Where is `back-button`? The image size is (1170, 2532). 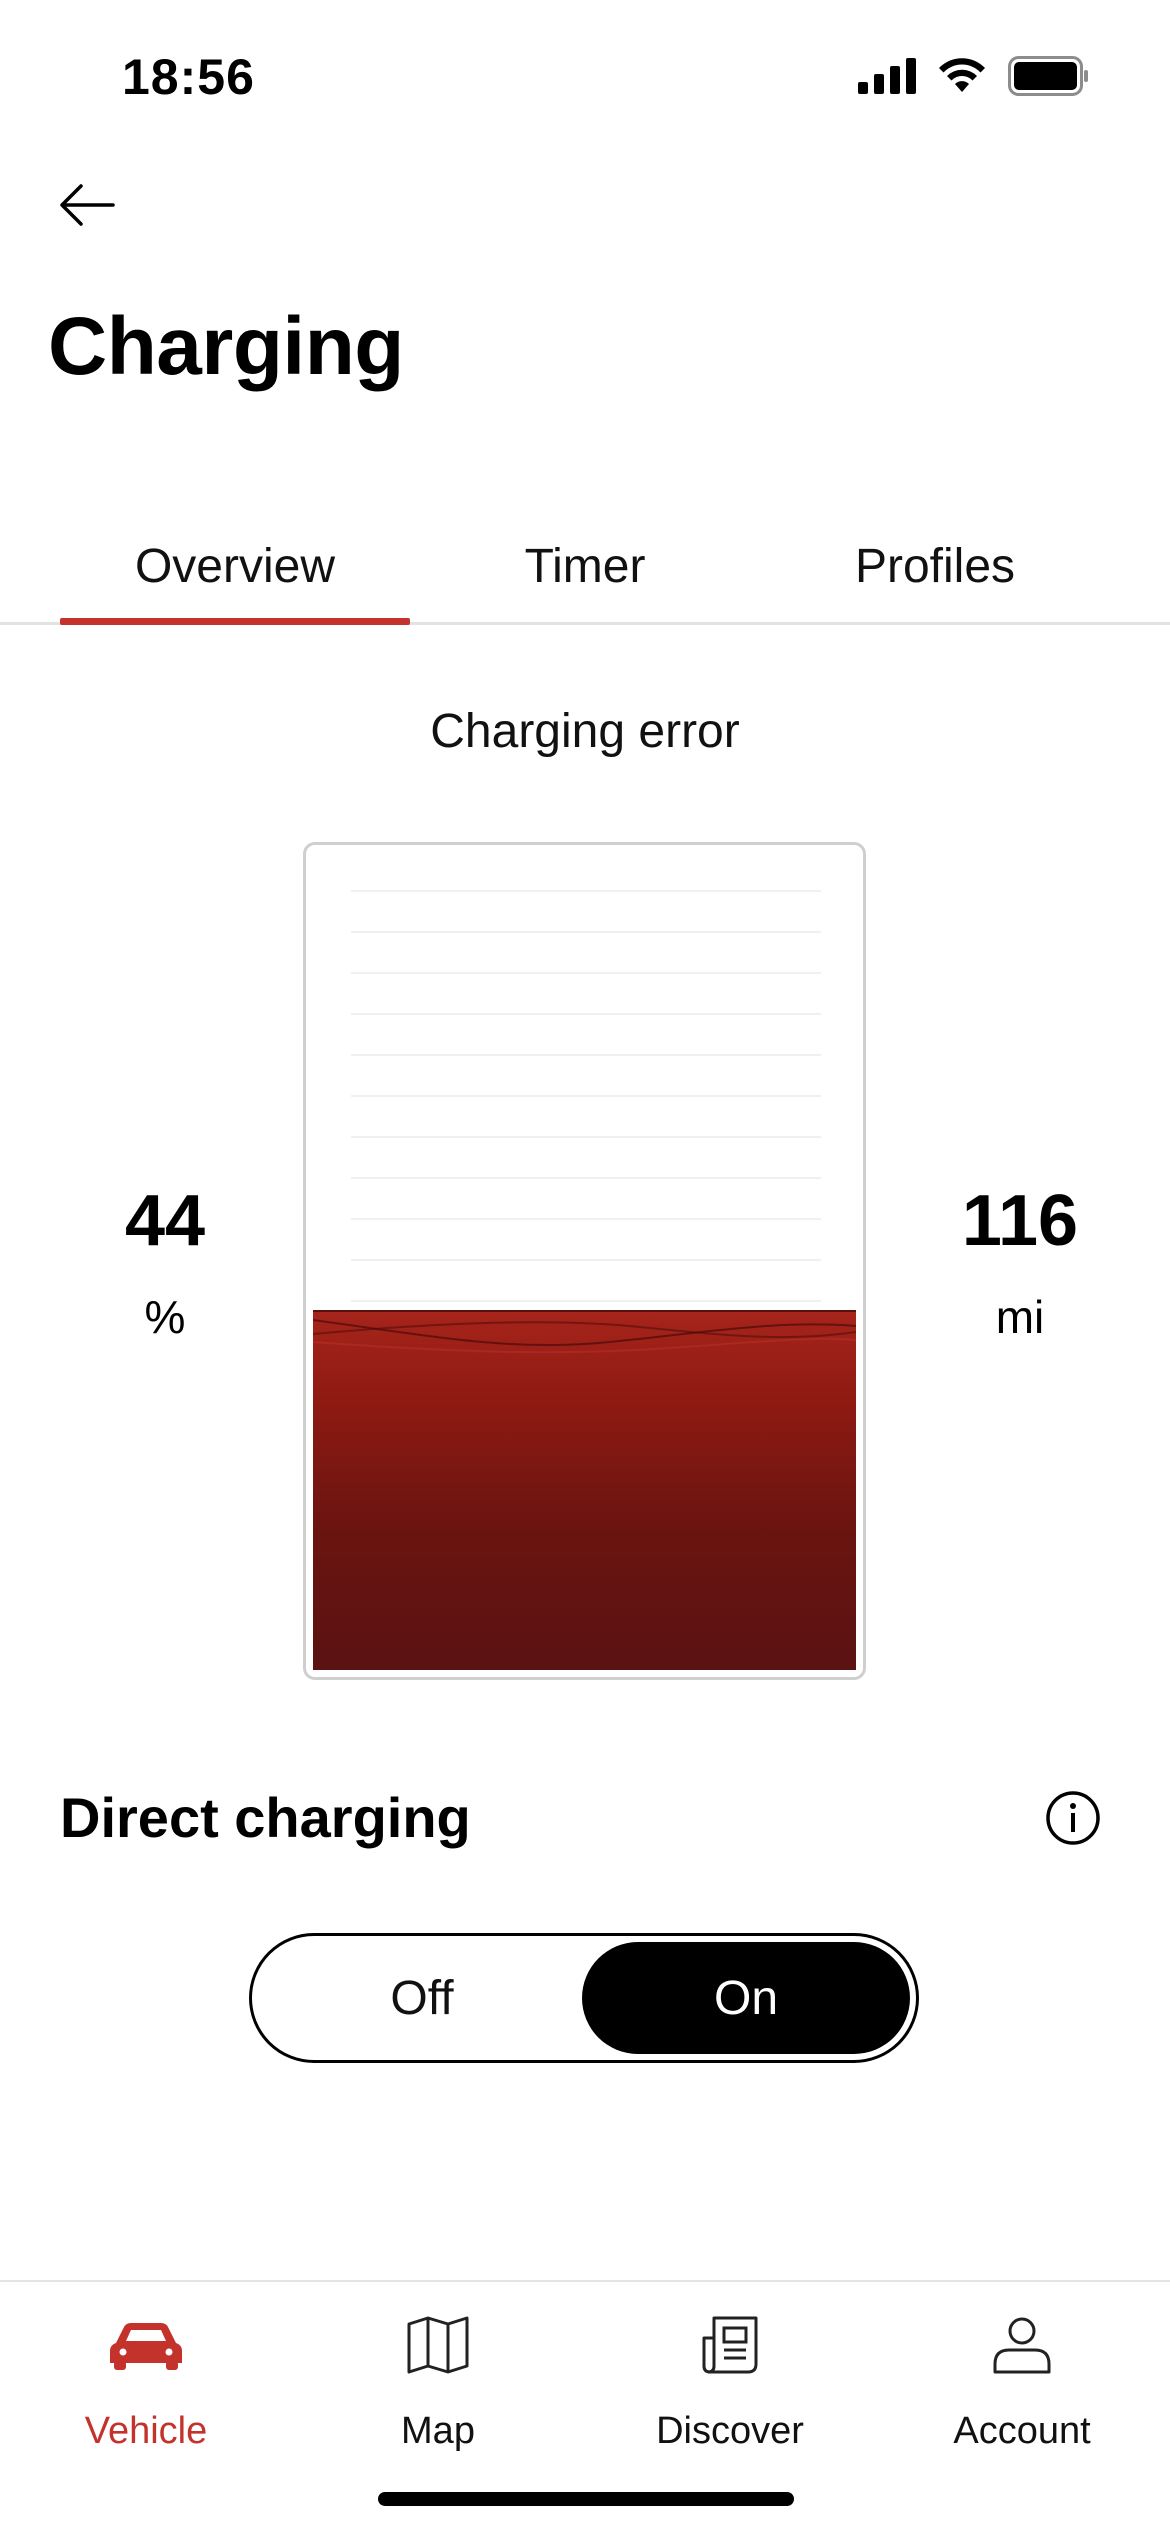
back-button is located at coordinates (87, 205).